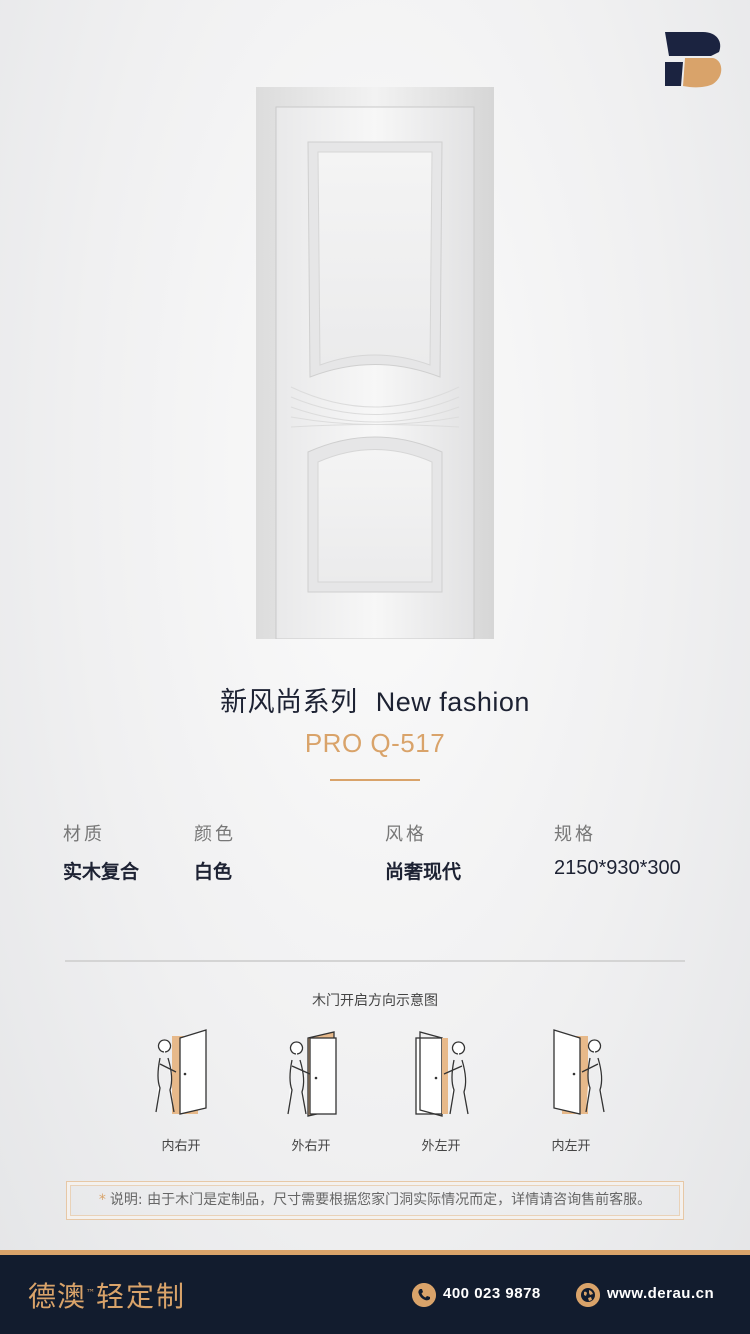 Image resolution: width=750 pixels, height=1334 pixels. I want to click on spec-value-material: 实木复合, so click(101, 872).